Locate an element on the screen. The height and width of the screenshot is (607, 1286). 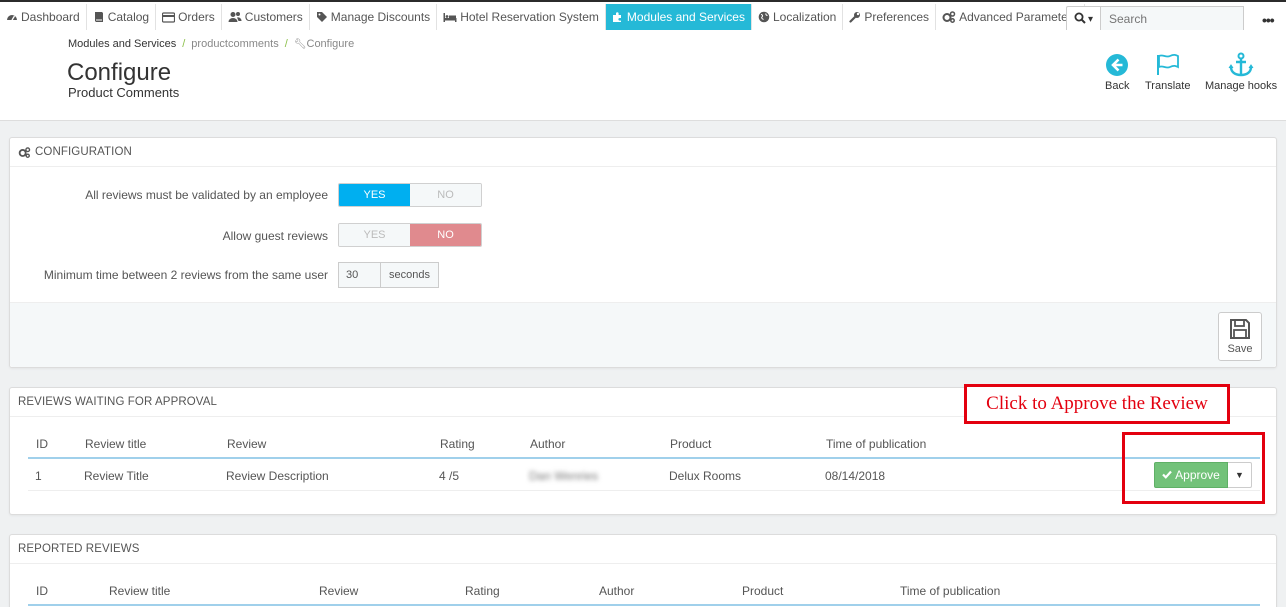
nav-item-preferences: Preferences is located at coordinates (890, 17).